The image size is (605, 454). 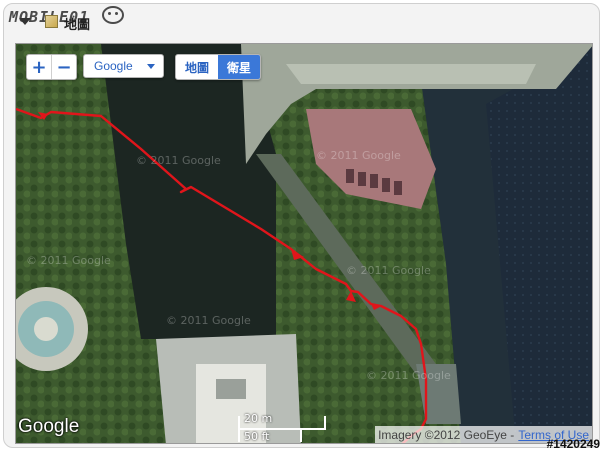 What do you see at coordinates (113, 66) in the screenshot?
I see `provider-selected-label: Google` at bounding box center [113, 66].